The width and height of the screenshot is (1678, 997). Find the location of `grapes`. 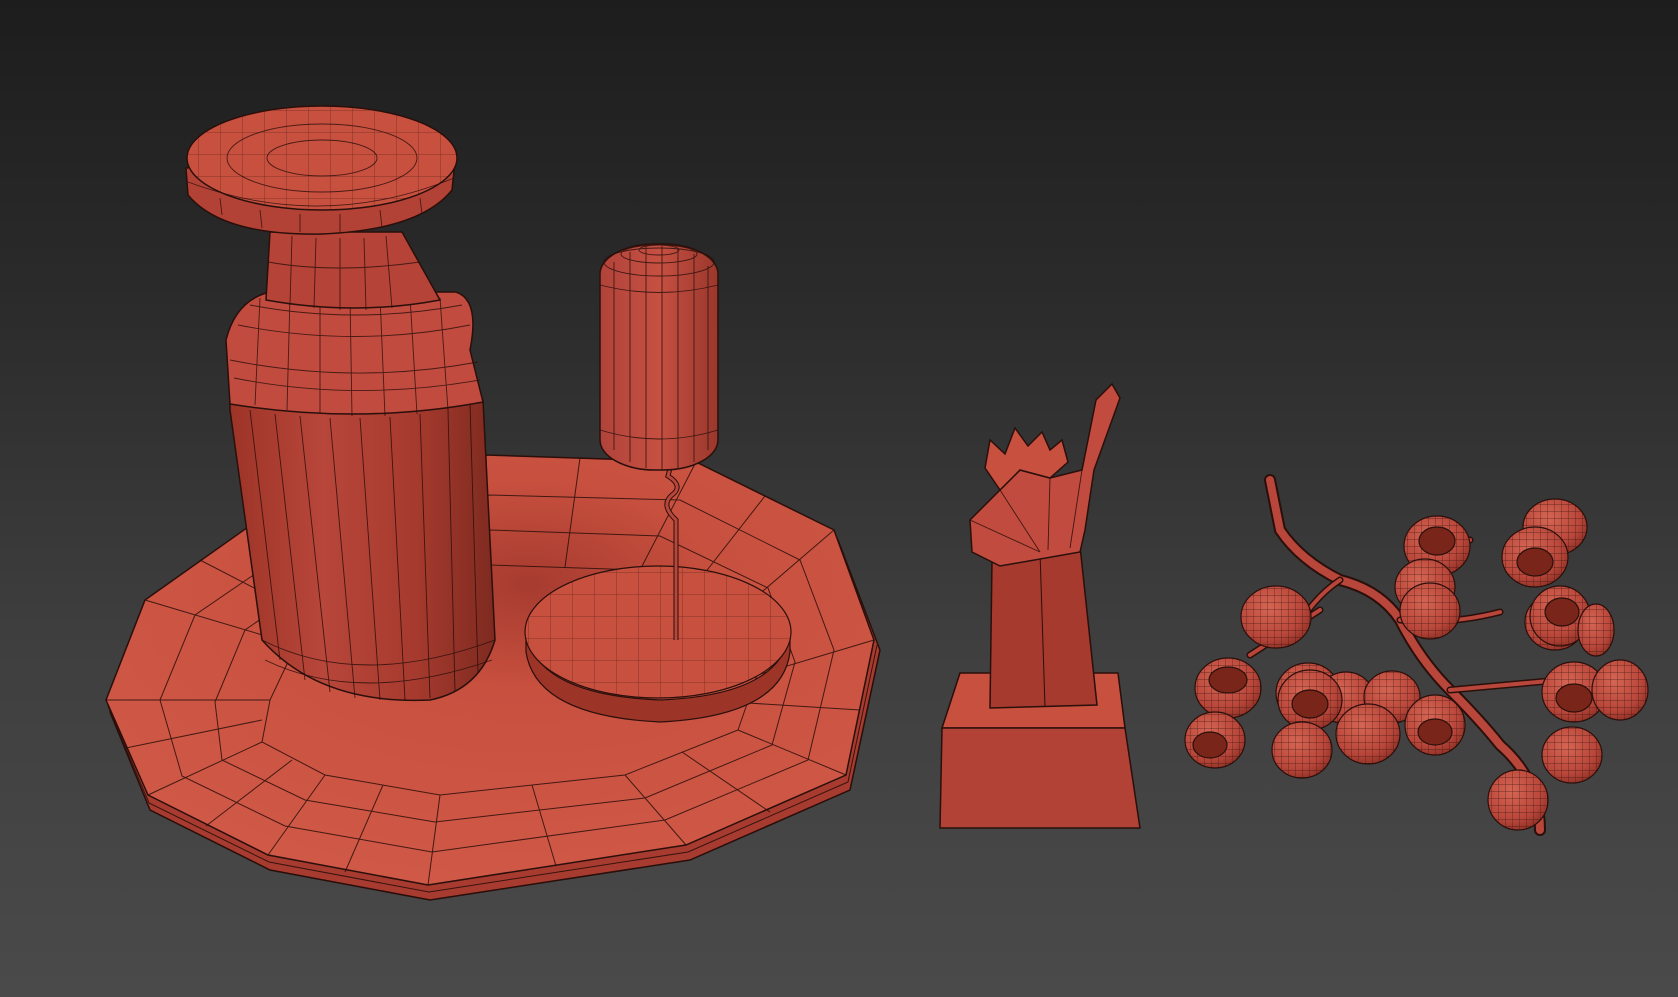

grapes is located at coordinates (1416, 664).